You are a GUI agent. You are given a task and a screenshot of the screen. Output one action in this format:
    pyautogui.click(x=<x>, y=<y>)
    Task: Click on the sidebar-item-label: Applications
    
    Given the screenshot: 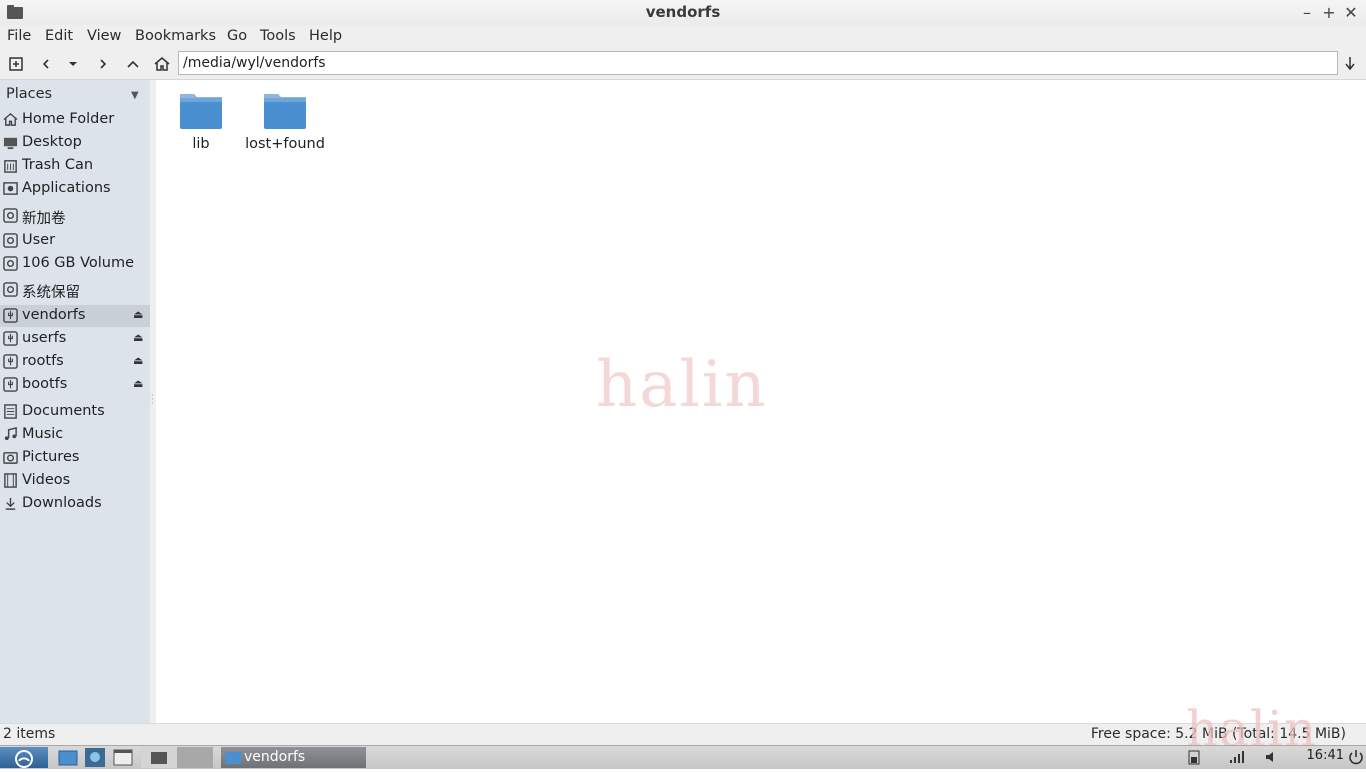 What is the action you would take?
    pyautogui.click(x=66, y=188)
    